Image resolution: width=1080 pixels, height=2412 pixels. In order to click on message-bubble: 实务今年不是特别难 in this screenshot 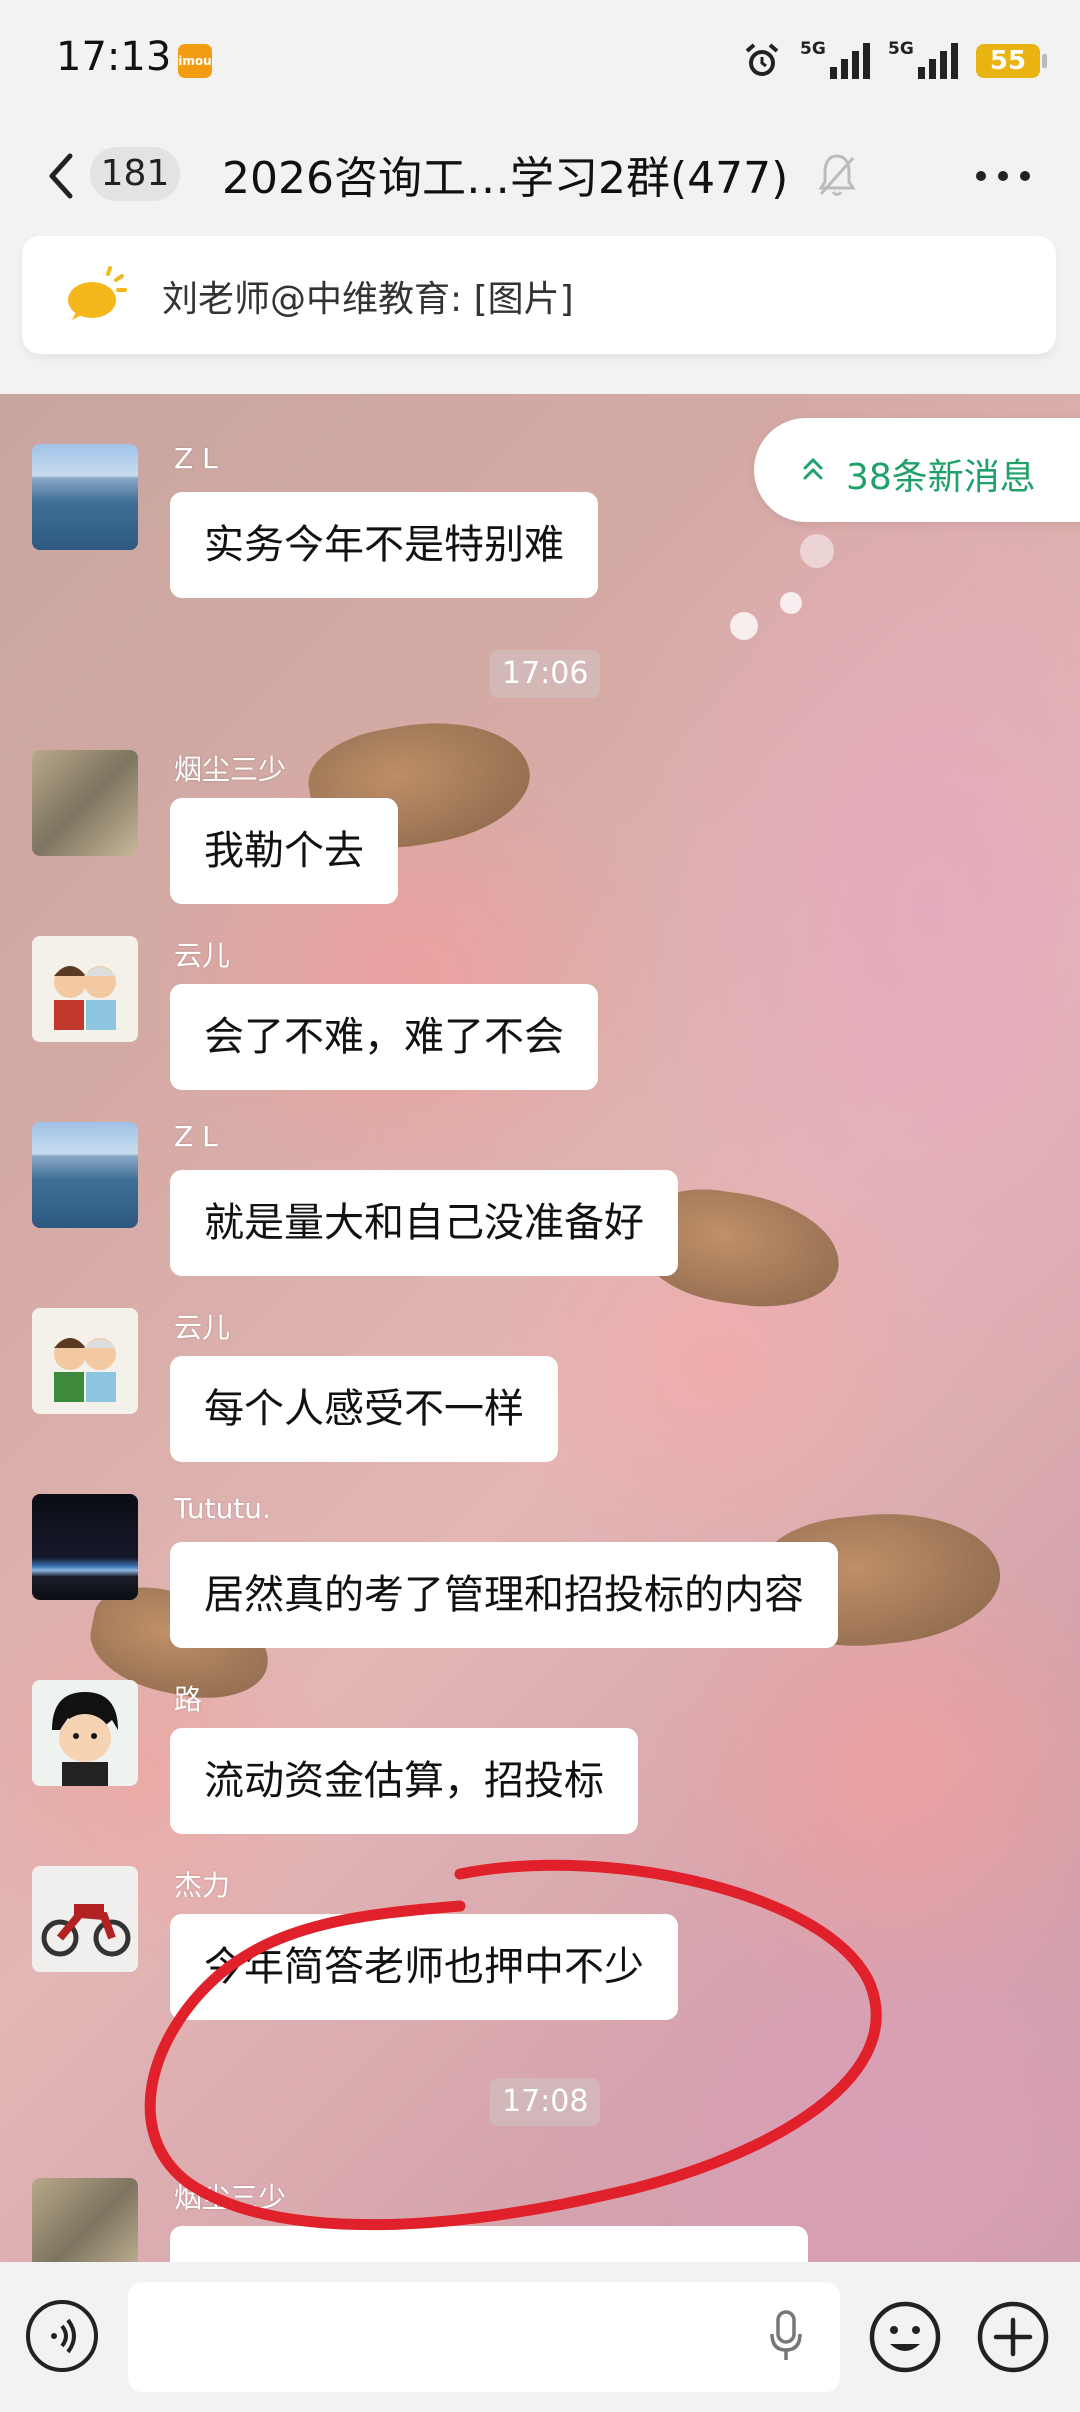, I will do `click(384, 545)`.